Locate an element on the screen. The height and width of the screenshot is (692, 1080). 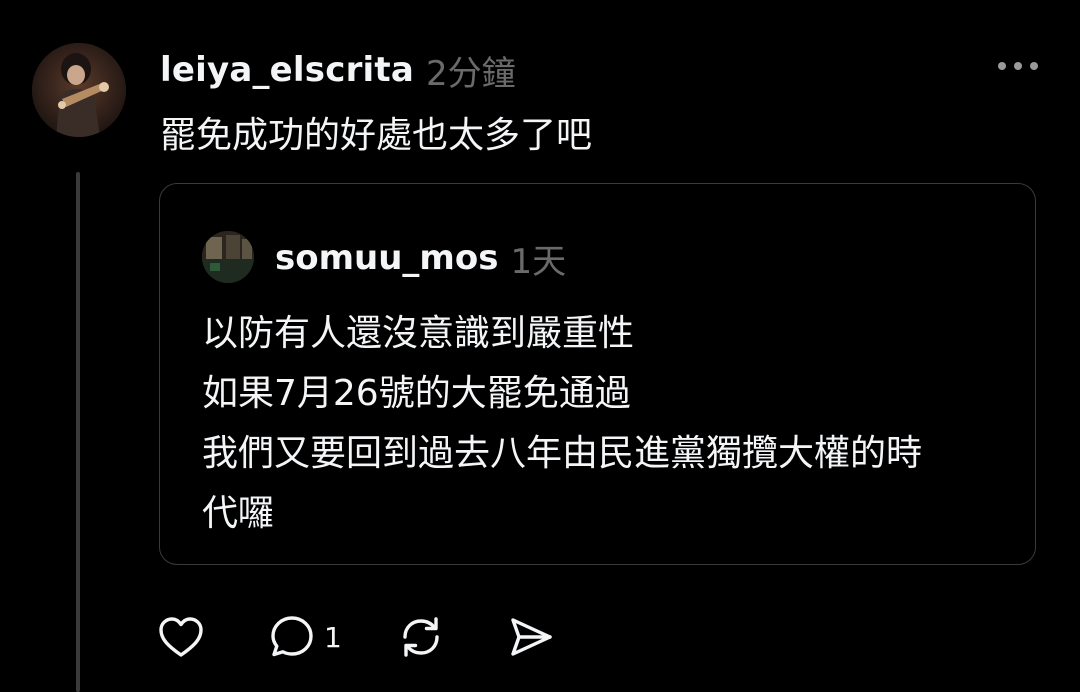
quoted-text-line: 如果7月26號的大罷免通過 is located at coordinates (416, 393).